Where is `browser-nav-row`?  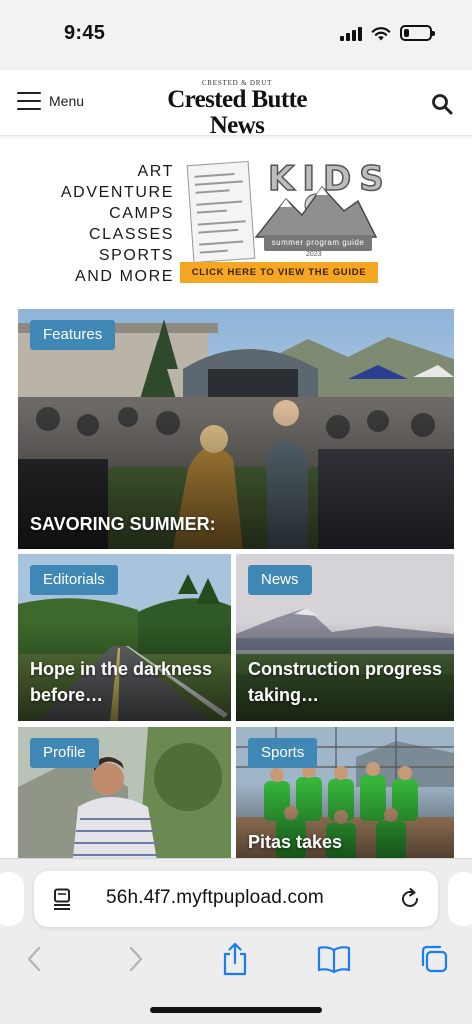
browser-nav-row is located at coordinates (236, 961).